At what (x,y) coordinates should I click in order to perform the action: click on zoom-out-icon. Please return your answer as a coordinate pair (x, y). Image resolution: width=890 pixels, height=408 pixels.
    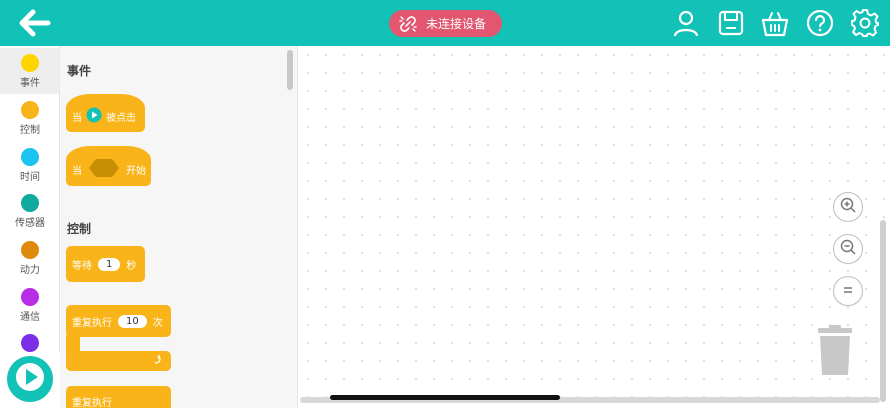
    Looking at the image, I should click on (848, 249).